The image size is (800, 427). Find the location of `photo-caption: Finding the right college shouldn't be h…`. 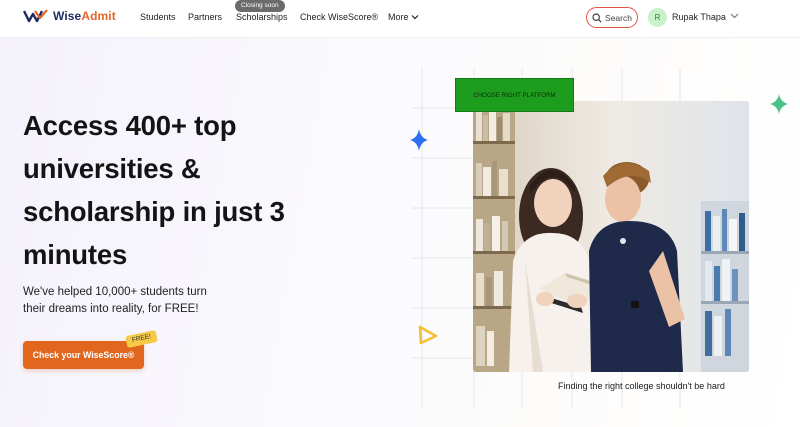

photo-caption: Finding the right college shouldn't be h… is located at coordinates (641, 386).